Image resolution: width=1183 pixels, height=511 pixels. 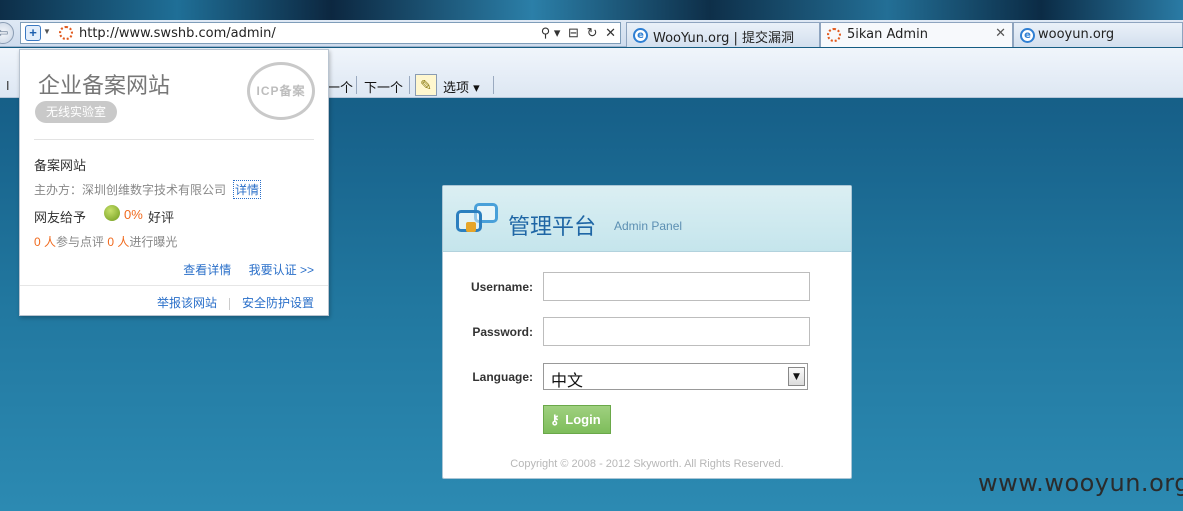 I want to click on password-input, so click(x=676, y=331).